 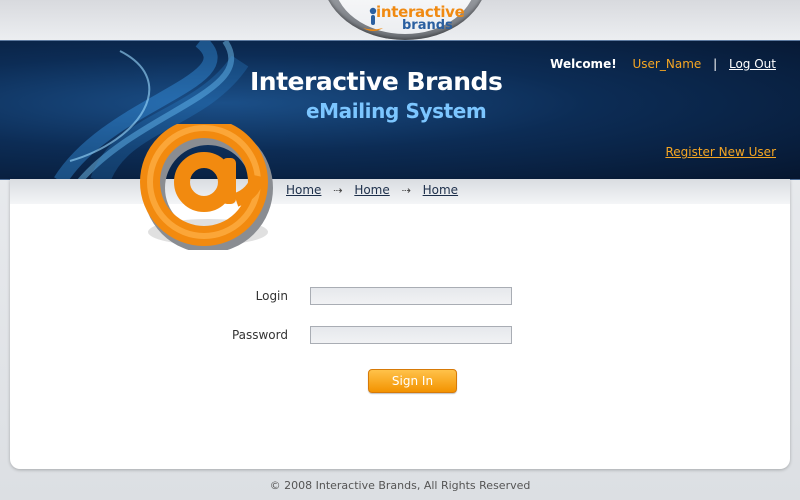 What do you see at coordinates (206, 187) in the screenshot?
I see `at-sign-icon` at bounding box center [206, 187].